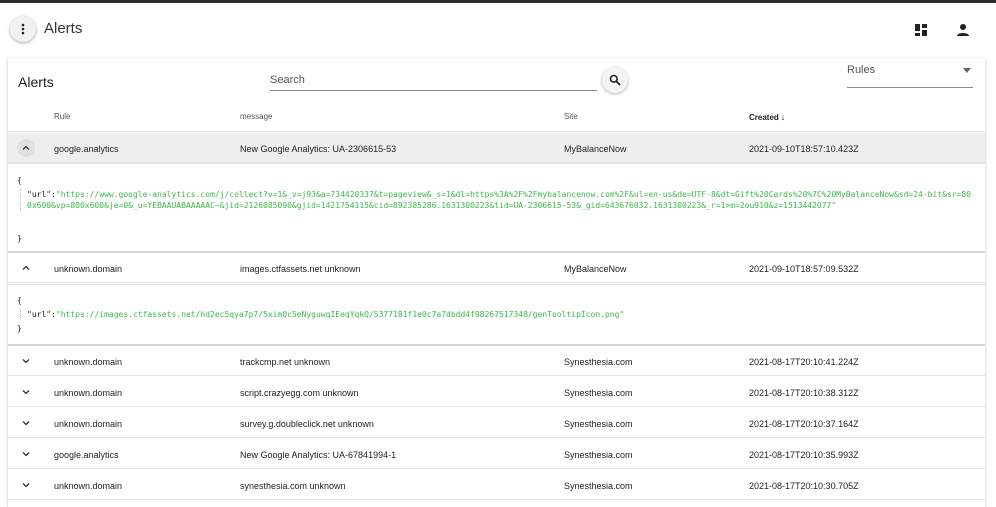 The width and height of the screenshot is (996, 507). What do you see at coordinates (764, 117) in the screenshot?
I see `column-header-created-label: Created` at bounding box center [764, 117].